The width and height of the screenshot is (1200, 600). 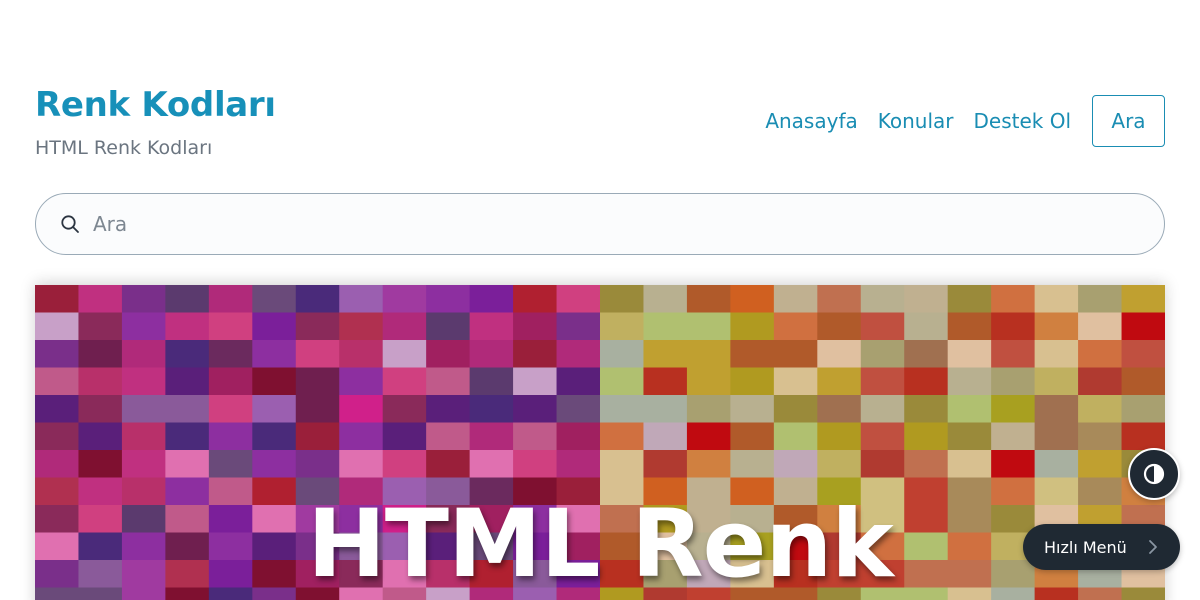 What do you see at coordinates (1128, 121) in the screenshot?
I see `search-button: Ara` at bounding box center [1128, 121].